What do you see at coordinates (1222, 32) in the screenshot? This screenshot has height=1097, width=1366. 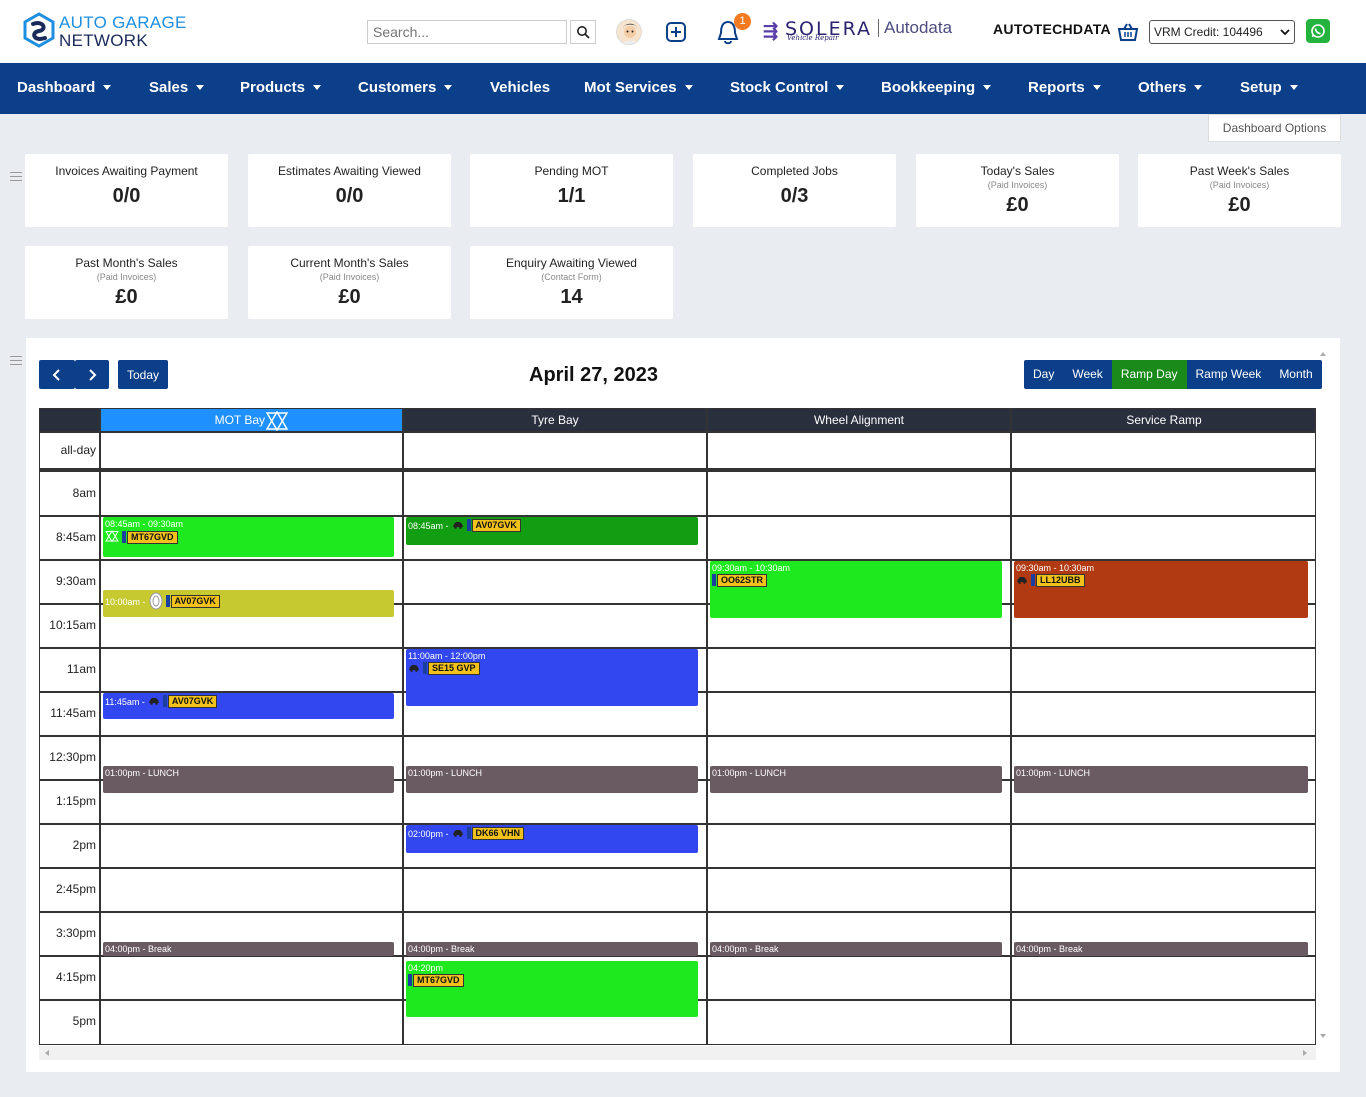 I see `vrm-credit-select: VRM Credit: 104496` at bounding box center [1222, 32].